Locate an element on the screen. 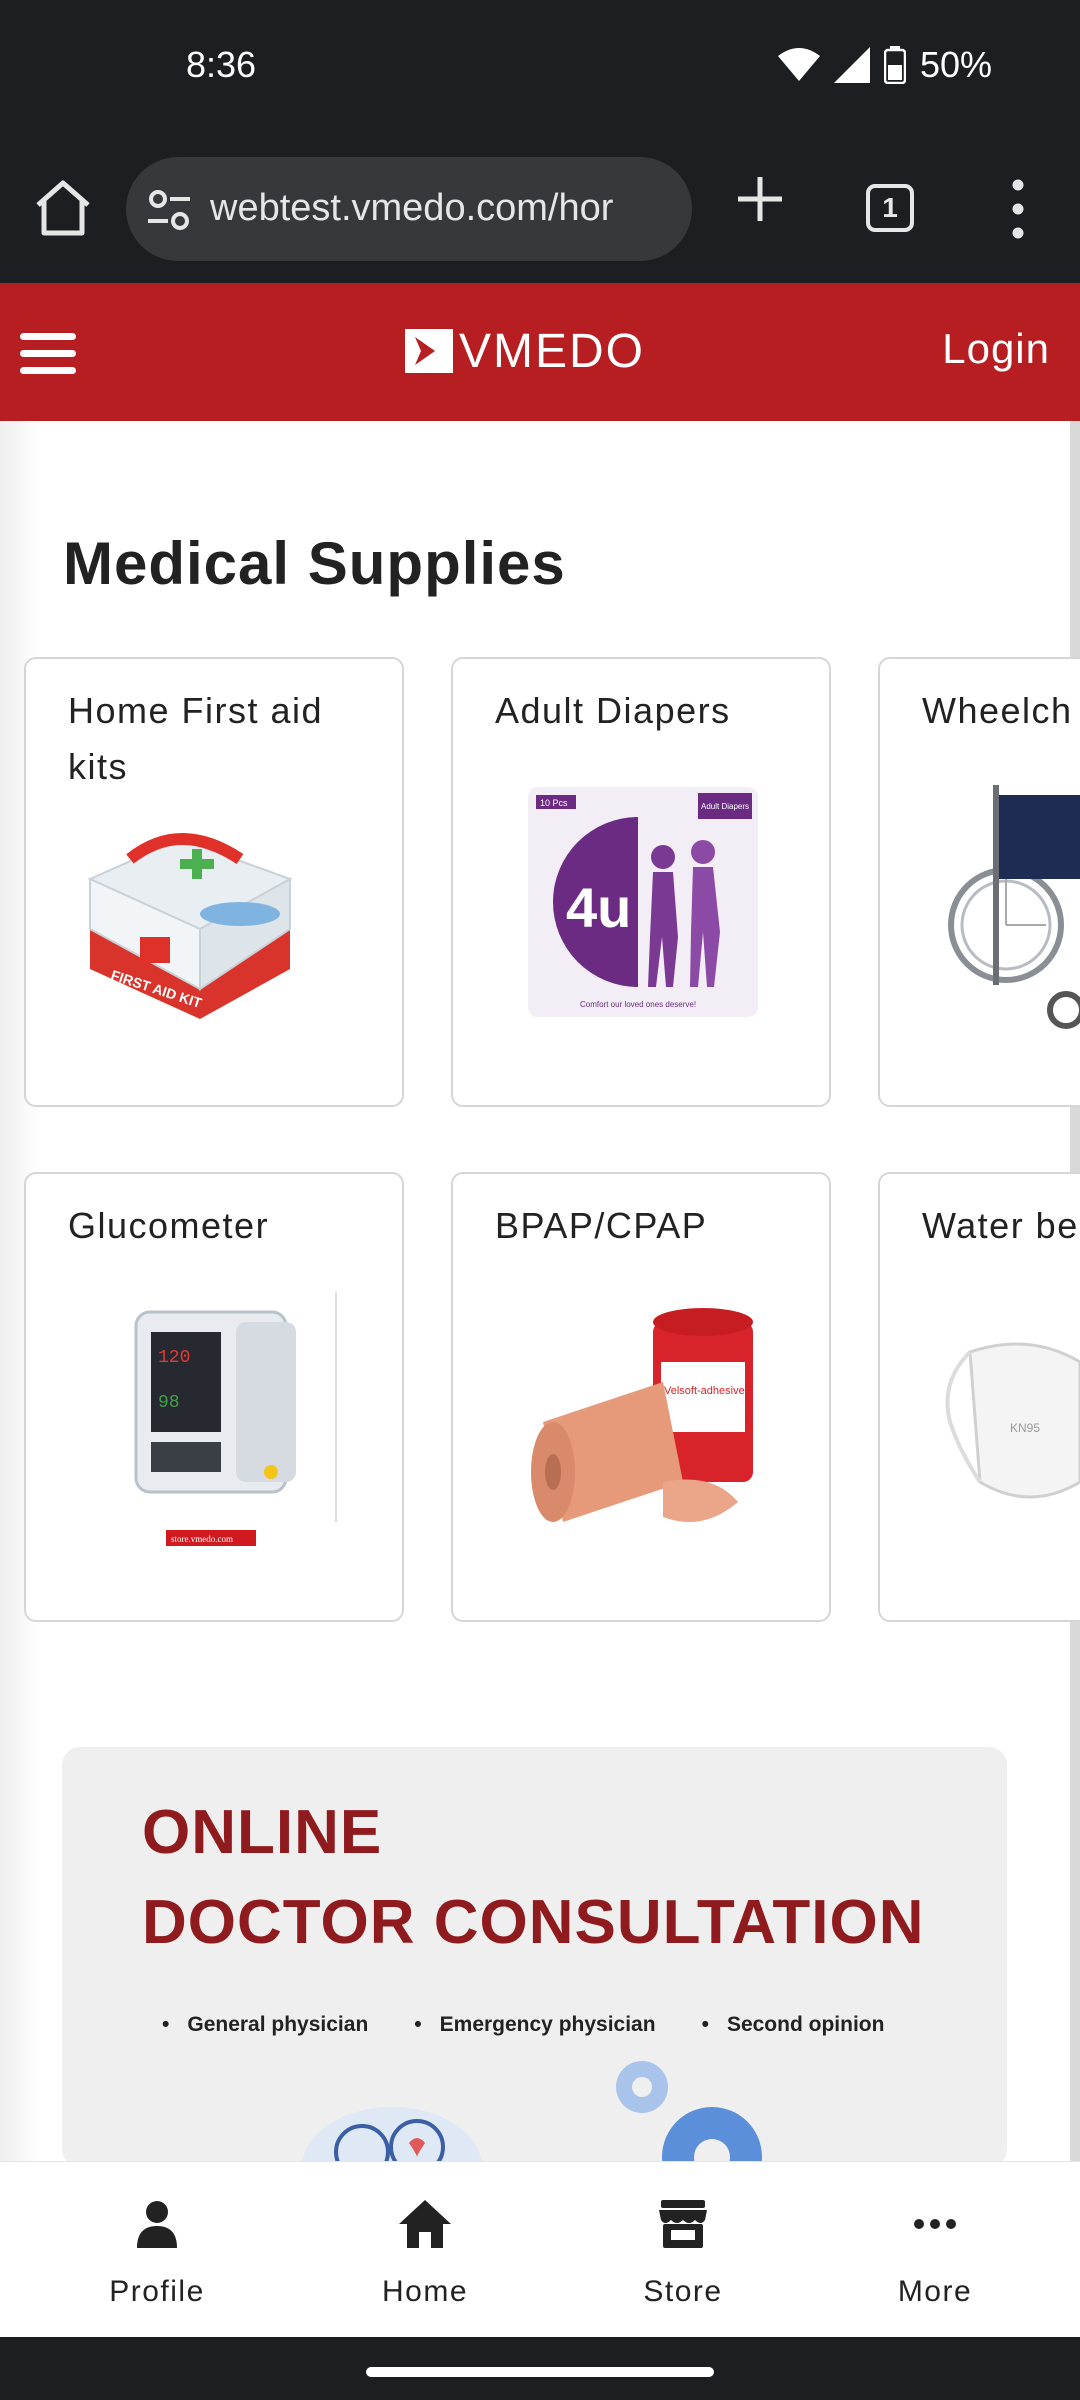 Image resolution: width=1080 pixels, height=2400 pixels. product-card-glucometer: Glucometer 120 98 store.vmedo.com is located at coordinates (214, 1397).